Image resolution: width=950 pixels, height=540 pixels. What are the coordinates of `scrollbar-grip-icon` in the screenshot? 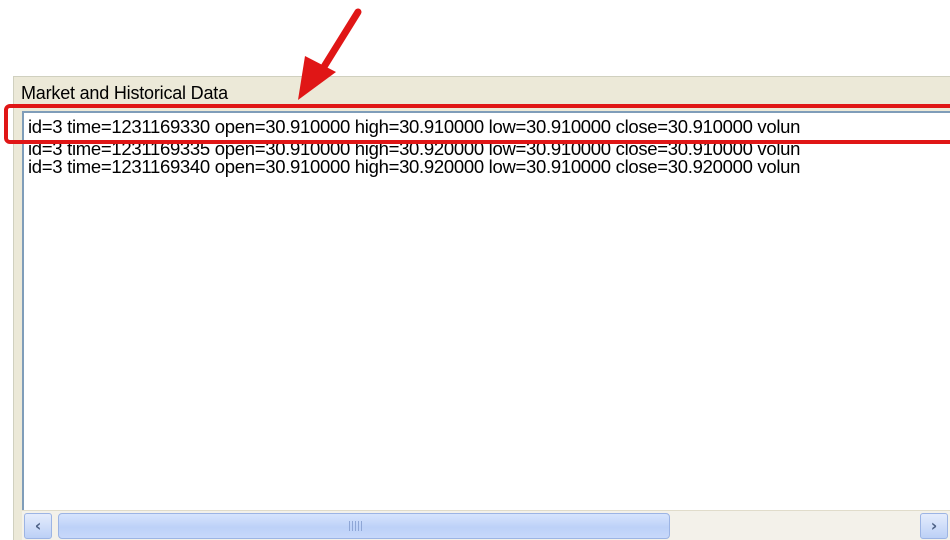 It's located at (356, 526).